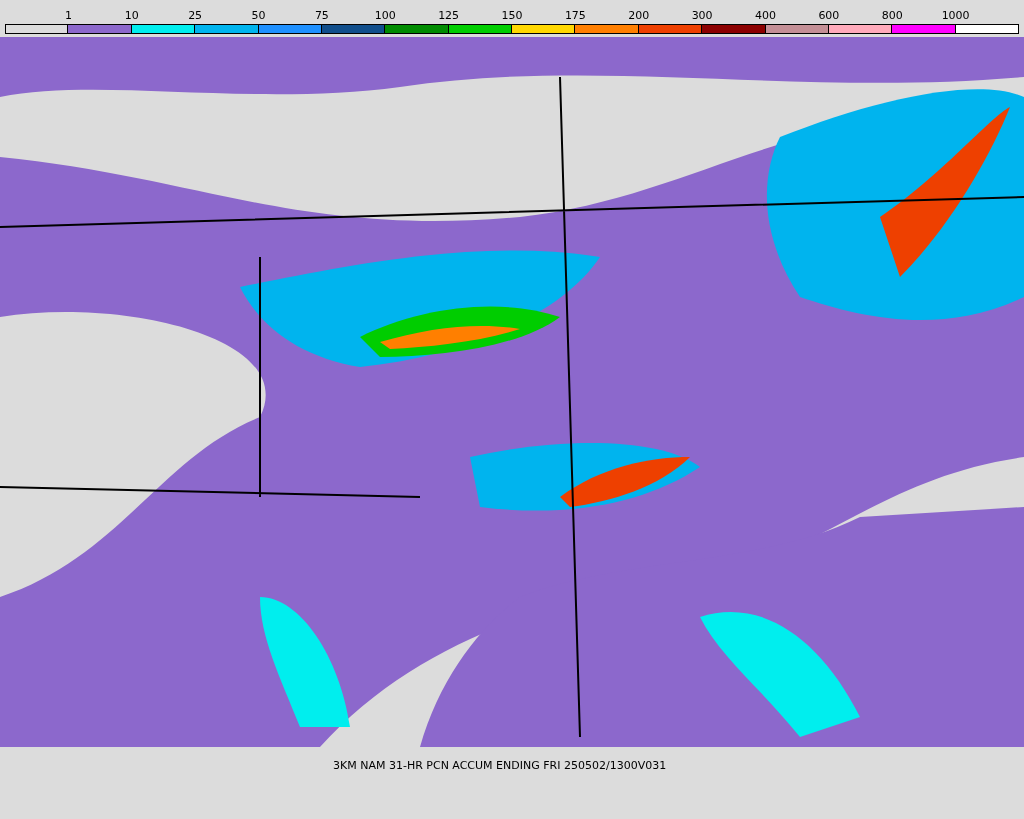 This screenshot has width=1024, height=819. Describe the element at coordinates (131, 16) in the screenshot. I see `legend-label: 10` at that location.